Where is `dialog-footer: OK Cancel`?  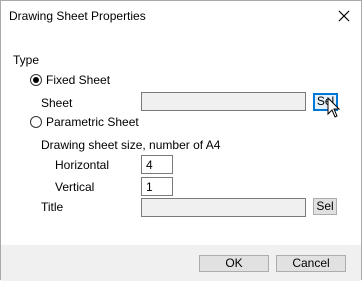 dialog-footer: OK Cancel is located at coordinates (181, 263).